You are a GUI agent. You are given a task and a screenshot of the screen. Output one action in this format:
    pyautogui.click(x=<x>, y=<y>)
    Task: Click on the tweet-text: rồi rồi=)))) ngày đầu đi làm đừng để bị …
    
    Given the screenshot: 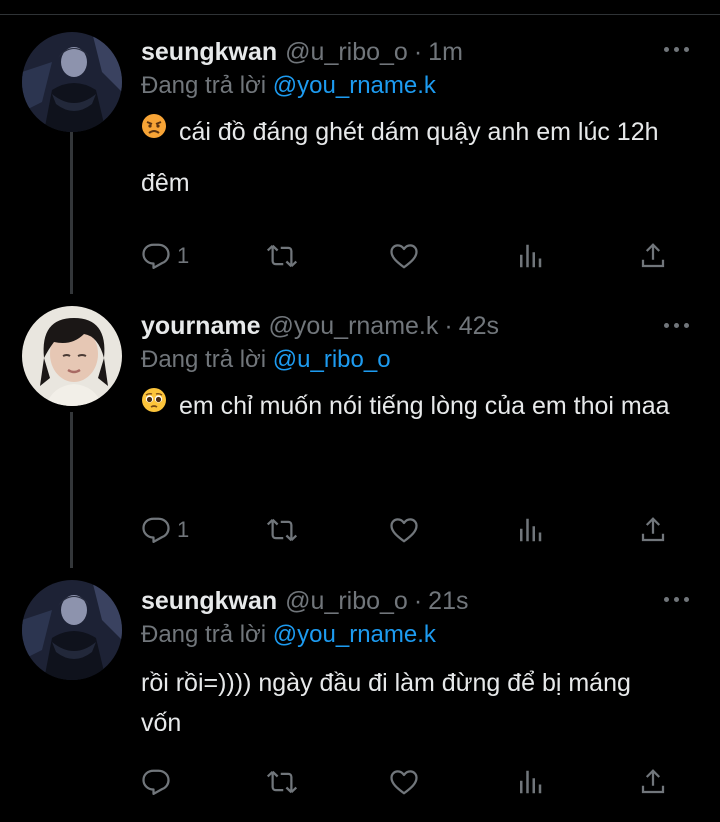 What is the action you would take?
    pyautogui.click(x=401, y=703)
    